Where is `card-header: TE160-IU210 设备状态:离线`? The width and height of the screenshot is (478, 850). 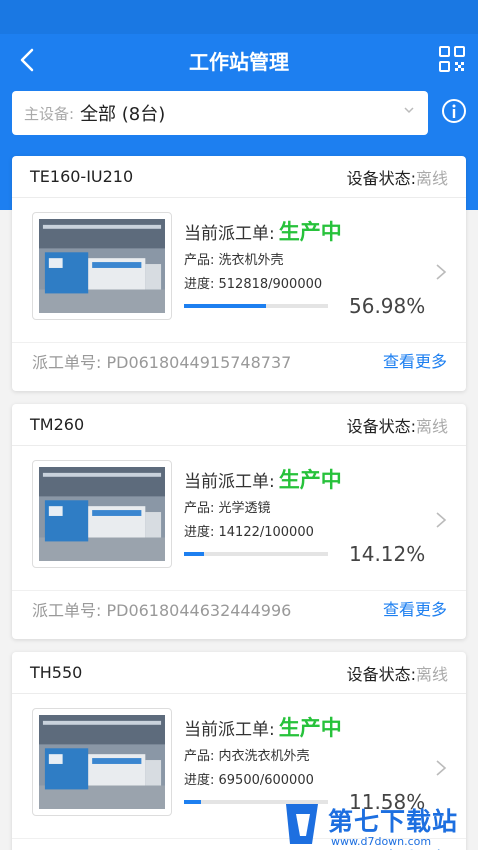
card-header: TE160-IU210 设备状态:离线 is located at coordinates (239, 177).